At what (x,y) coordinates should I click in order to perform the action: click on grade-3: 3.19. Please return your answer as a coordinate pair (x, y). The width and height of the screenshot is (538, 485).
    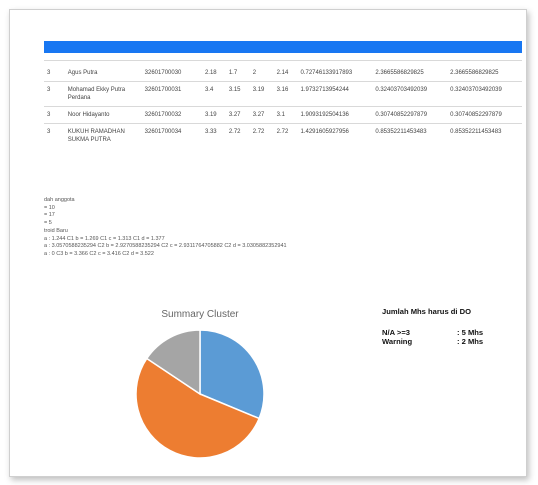
    Looking at the image, I should click on (261, 94).